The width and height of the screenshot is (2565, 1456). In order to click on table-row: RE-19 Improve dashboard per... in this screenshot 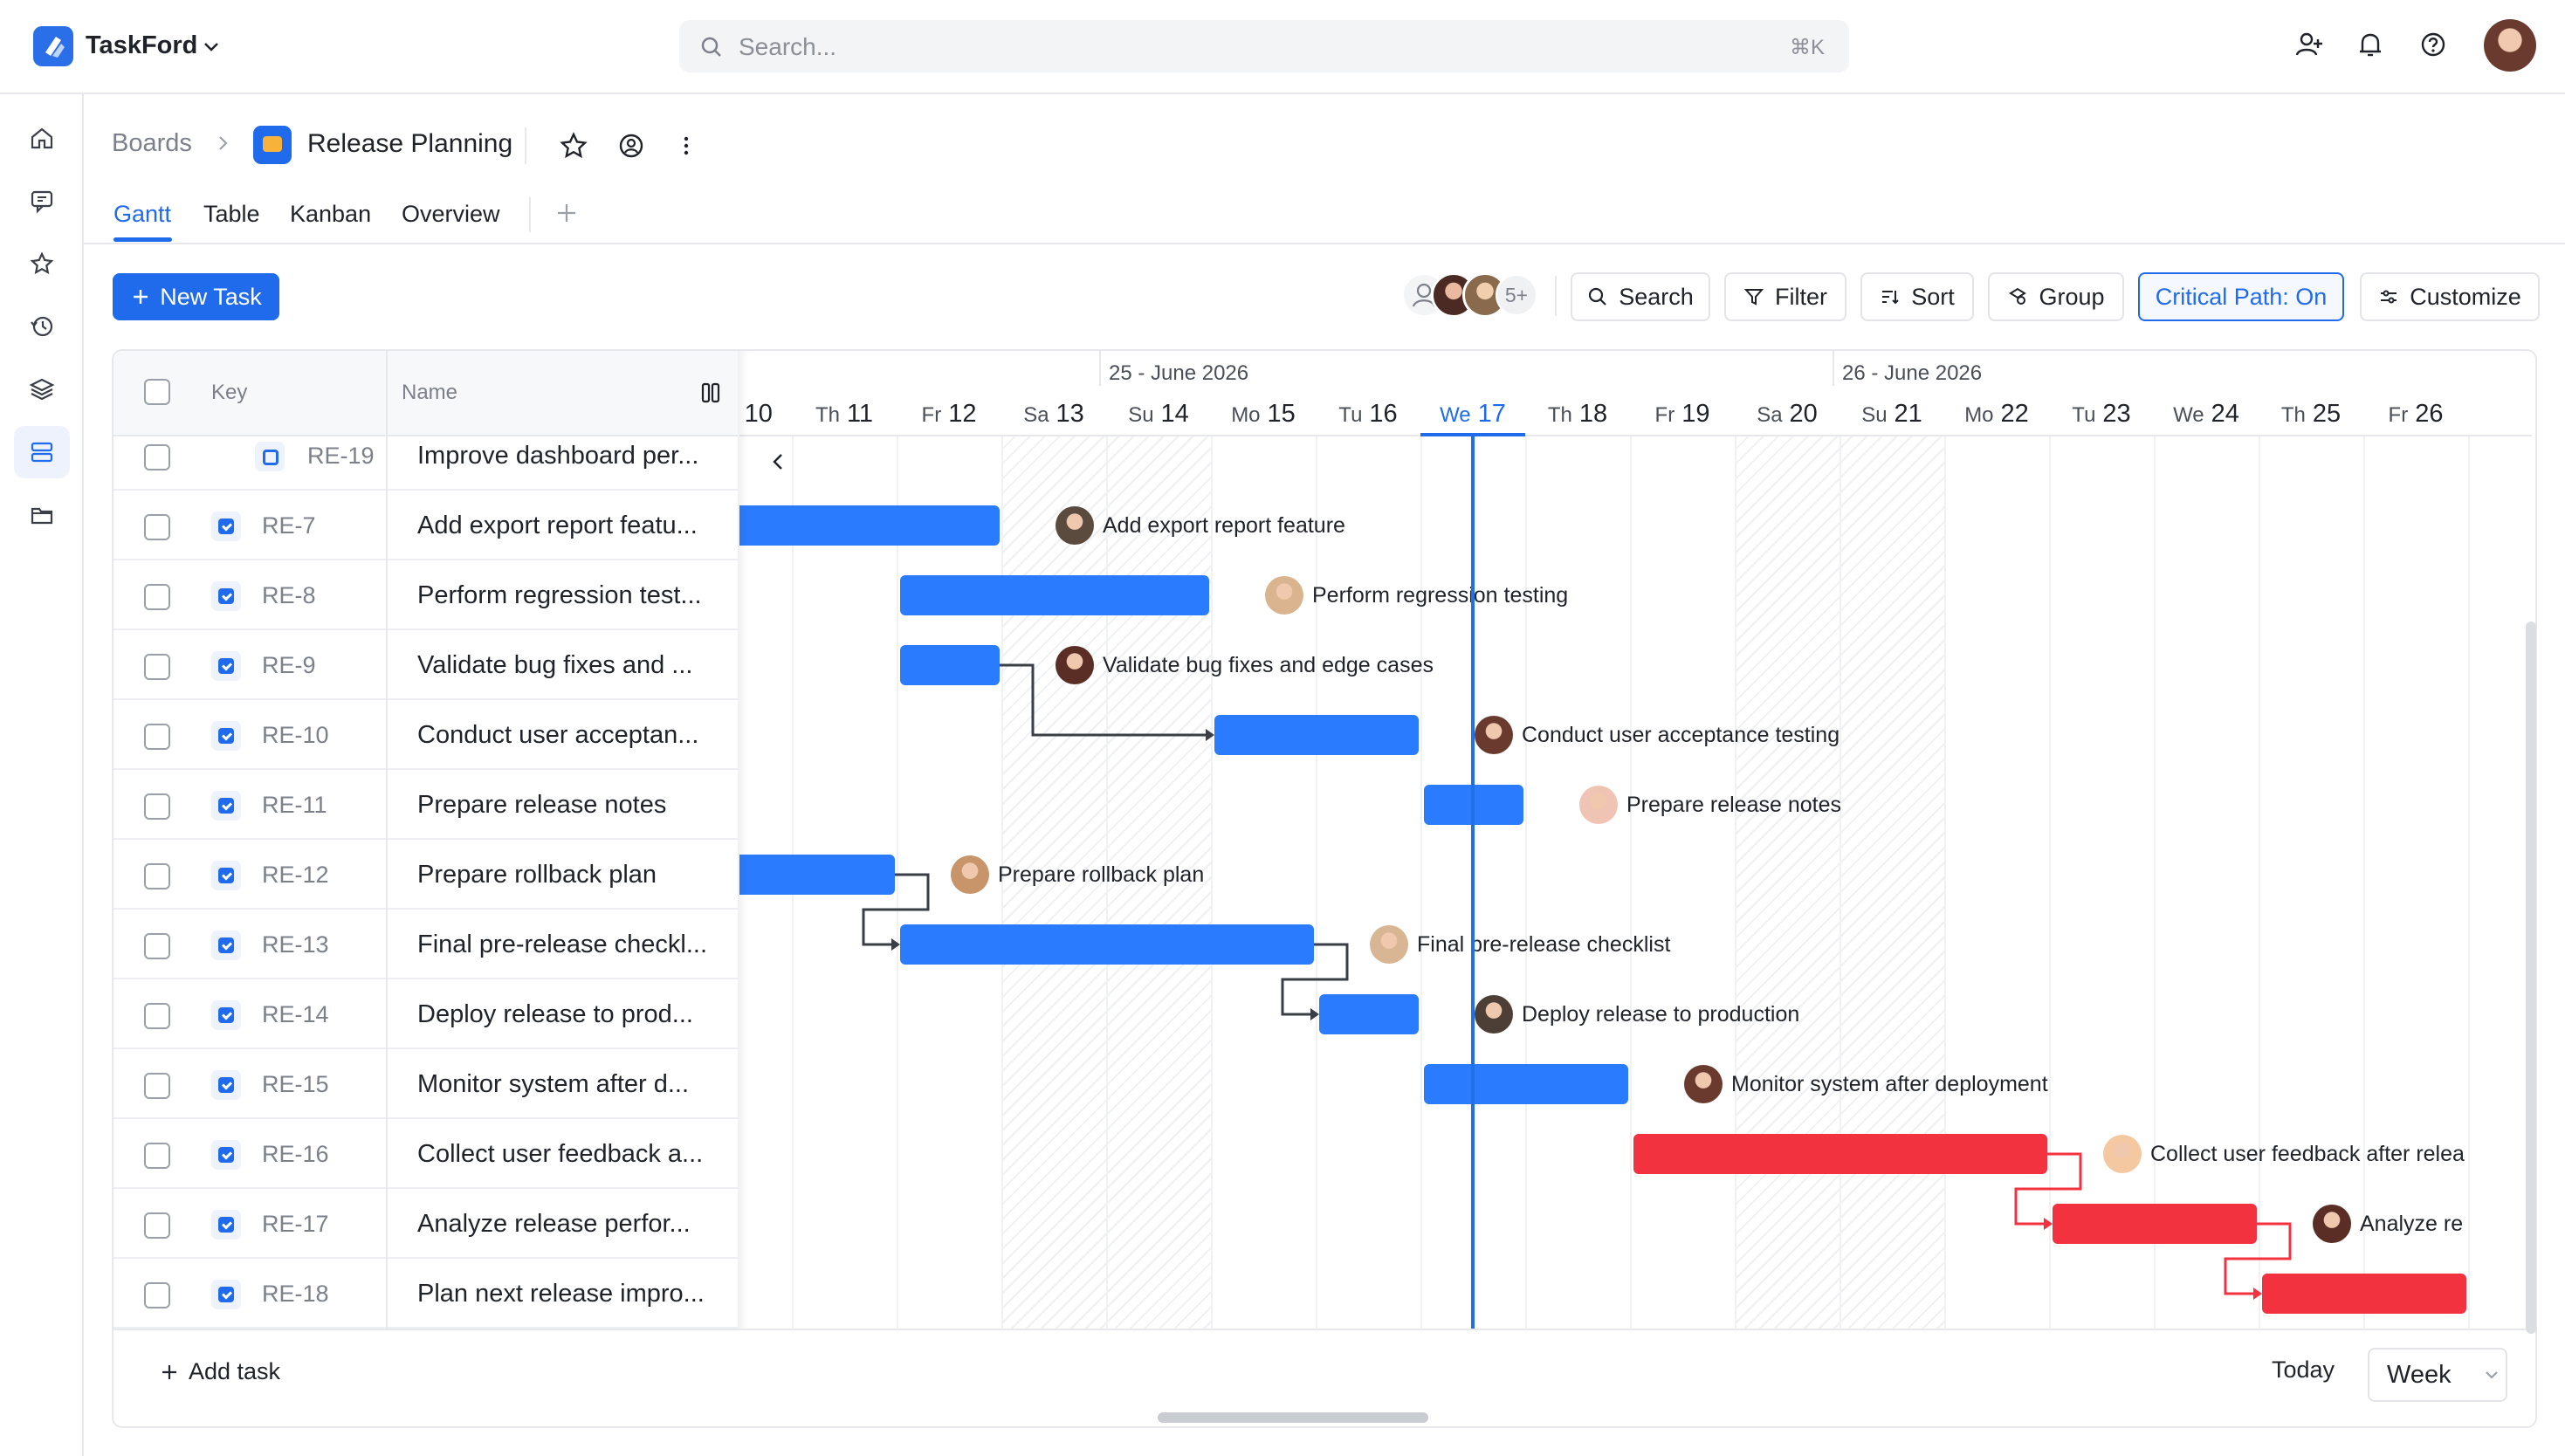, I will do `click(425, 463)`.